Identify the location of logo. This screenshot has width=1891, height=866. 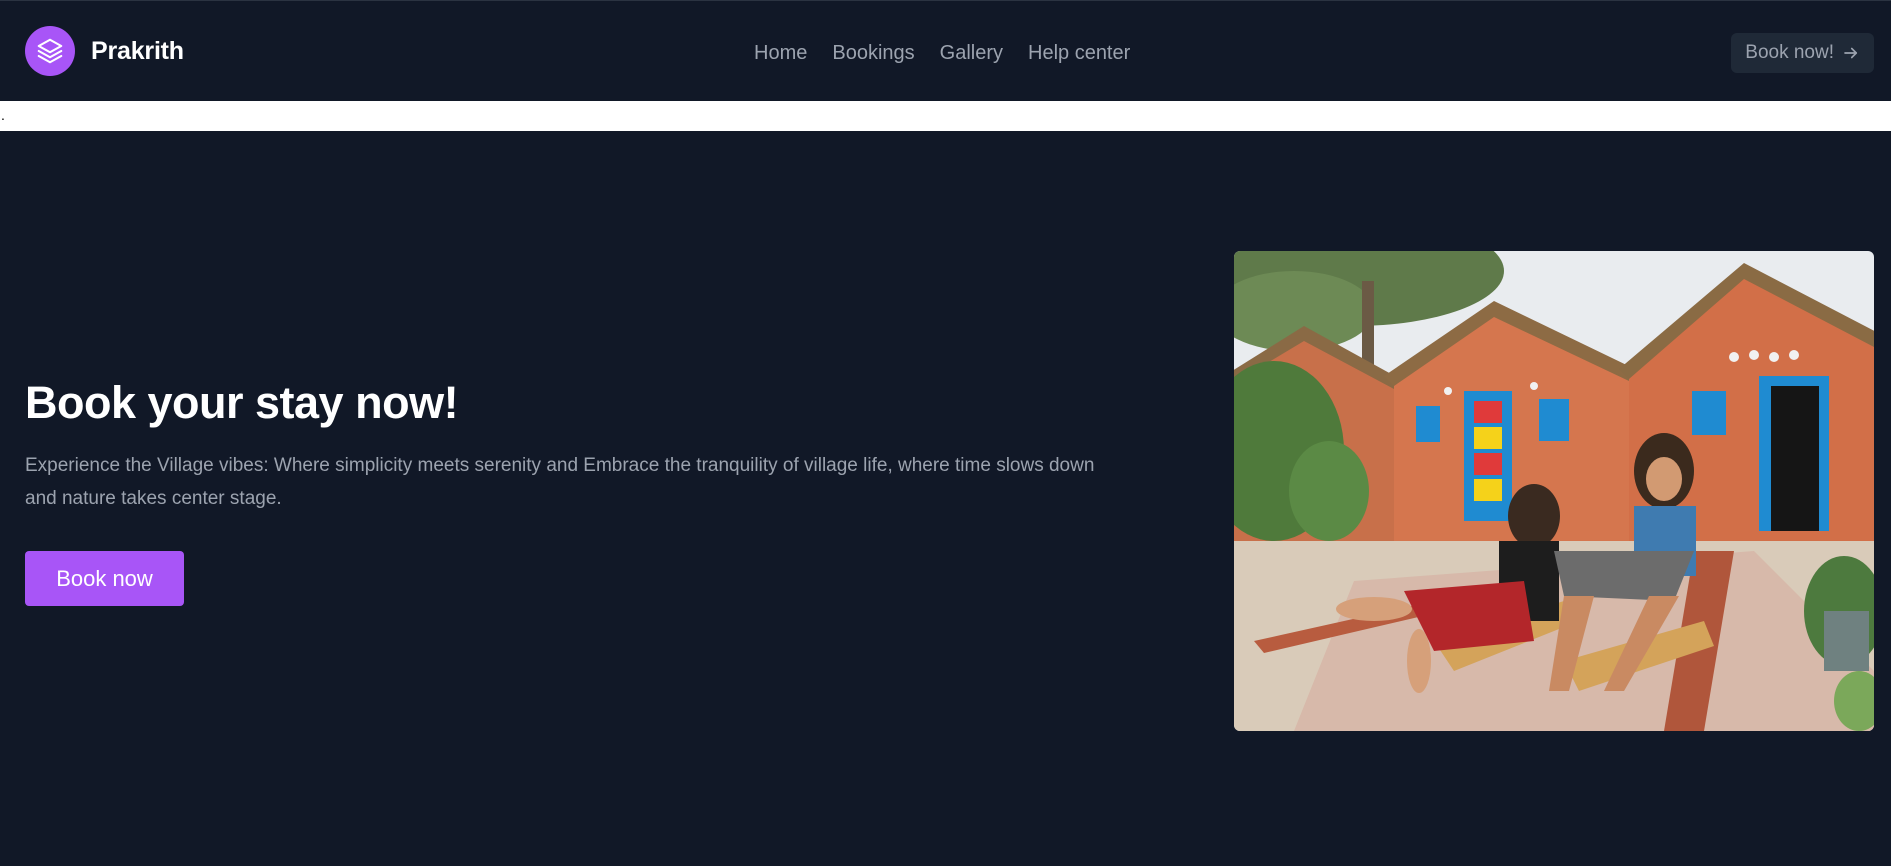
(50, 51).